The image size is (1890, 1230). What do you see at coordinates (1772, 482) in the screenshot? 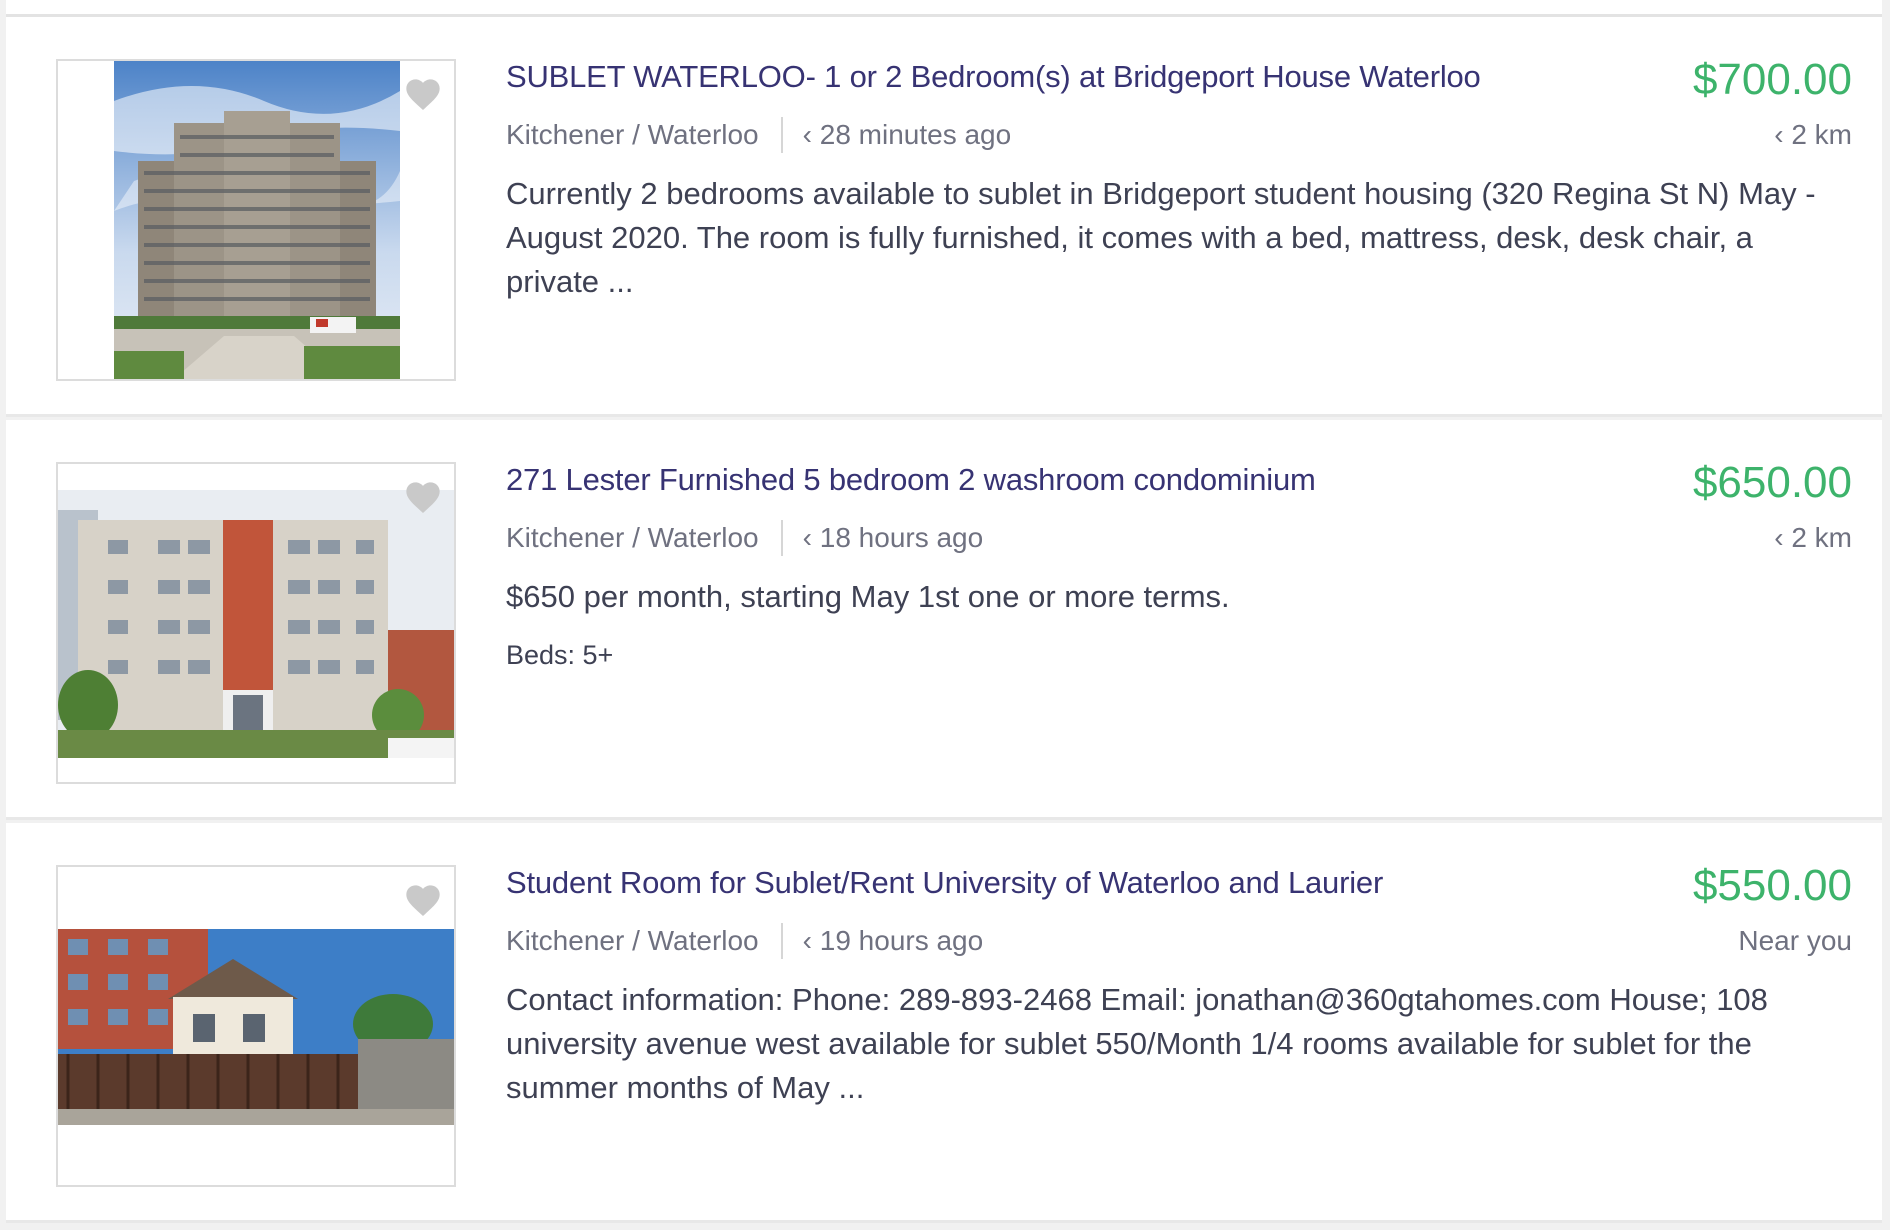
I see `listing-price: $650.00` at bounding box center [1772, 482].